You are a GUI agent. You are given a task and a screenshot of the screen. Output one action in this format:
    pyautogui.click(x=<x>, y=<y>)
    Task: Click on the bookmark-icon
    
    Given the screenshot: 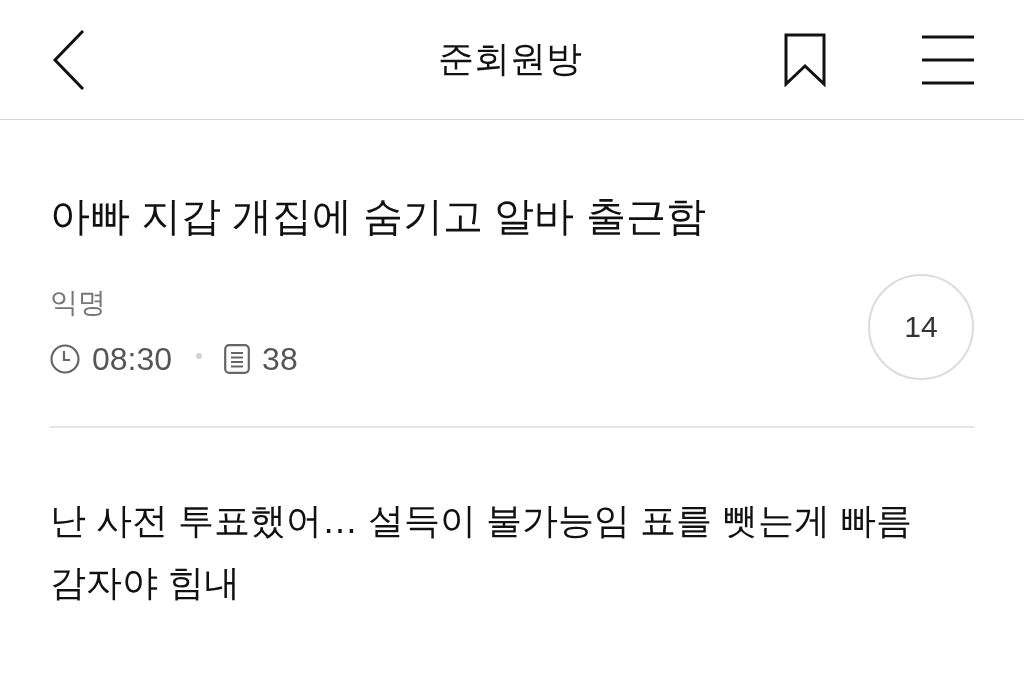 What is the action you would take?
    pyautogui.click(x=805, y=59)
    